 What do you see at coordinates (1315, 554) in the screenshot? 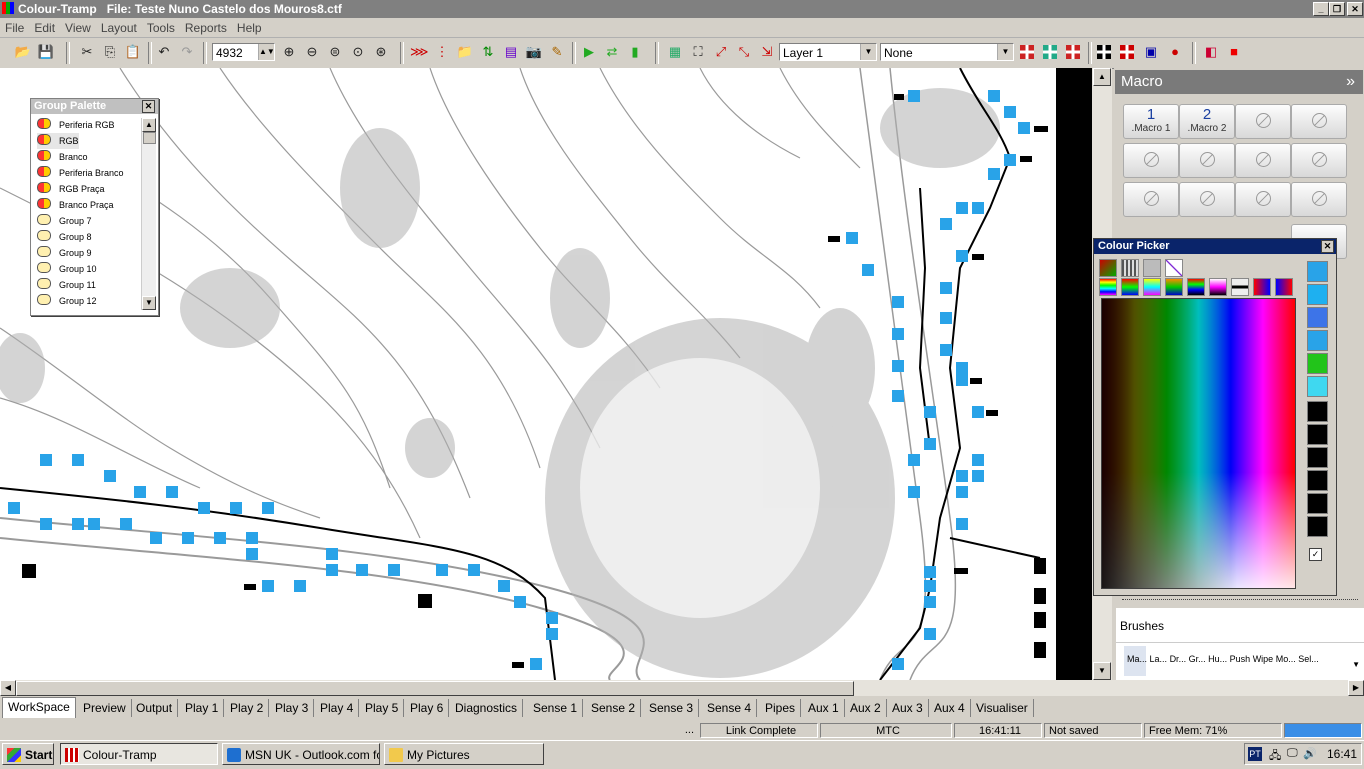
I see `checkbox: ✓` at bounding box center [1315, 554].